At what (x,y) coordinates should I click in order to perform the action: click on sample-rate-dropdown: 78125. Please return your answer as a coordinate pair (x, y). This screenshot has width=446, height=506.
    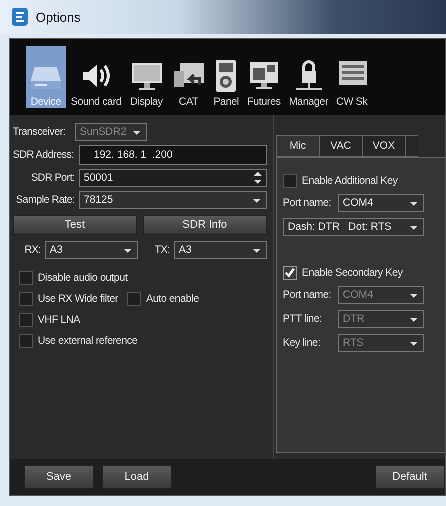
    Looking at the image, I should click on (173, 200).